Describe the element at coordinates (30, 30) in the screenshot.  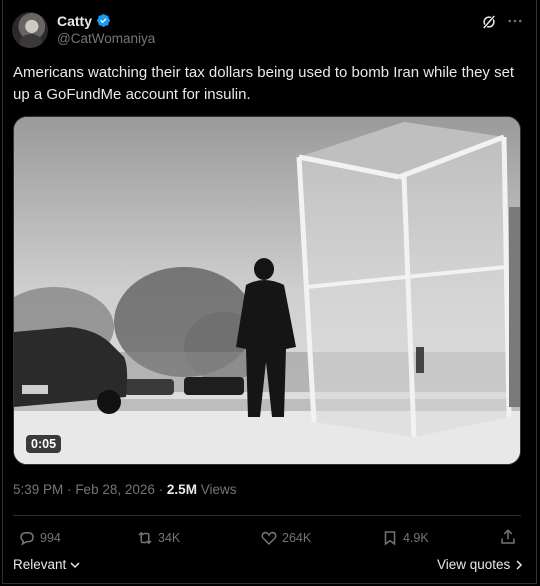
I see `avatar` at that location.